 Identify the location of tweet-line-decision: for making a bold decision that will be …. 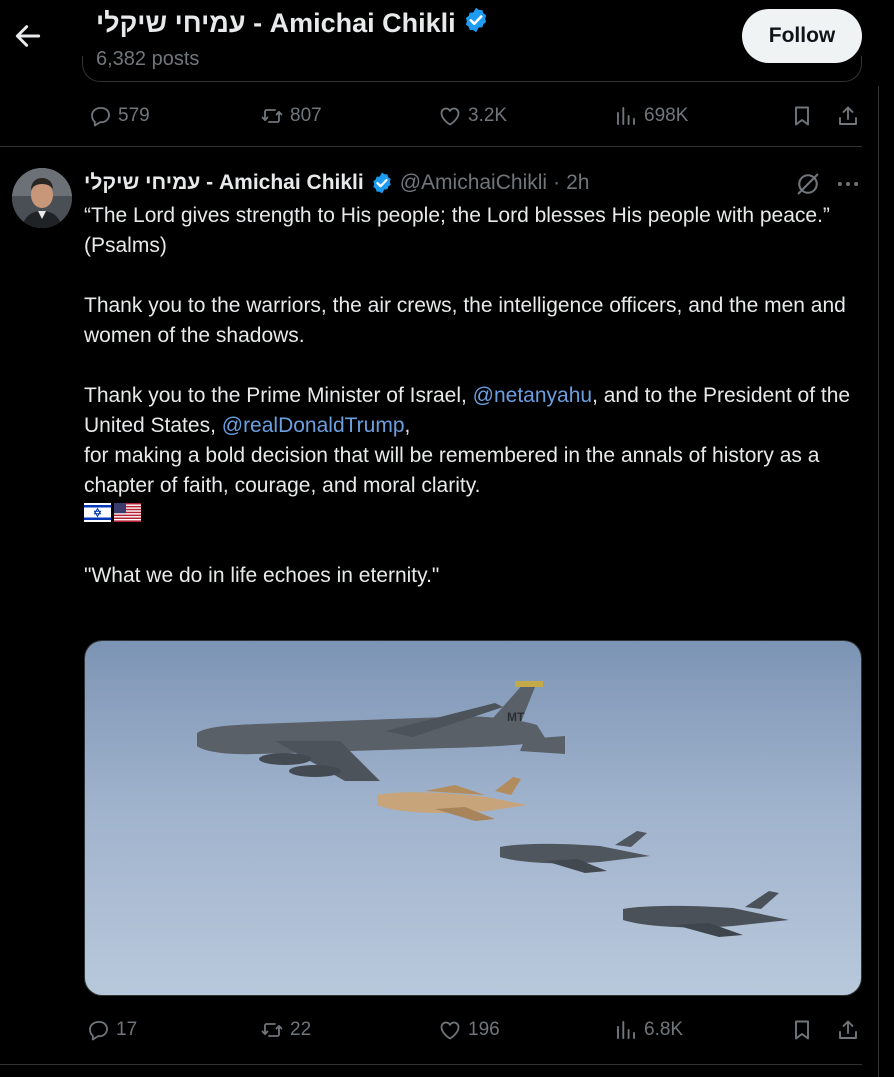
(452, 470).